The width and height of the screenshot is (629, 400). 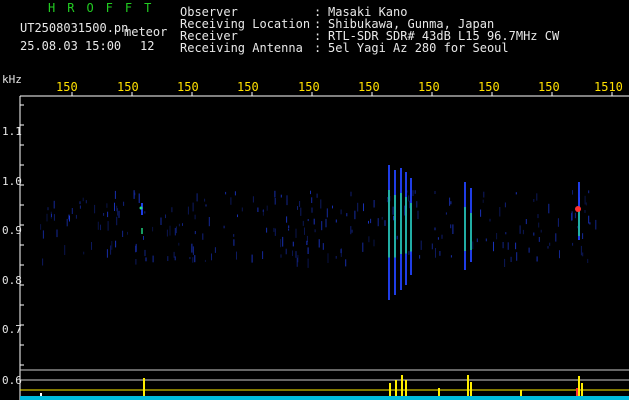 What do you see at coordinates (318, 48) in the screenshot?
I see `antenna-sep: :` at bounding box center [318, 48].